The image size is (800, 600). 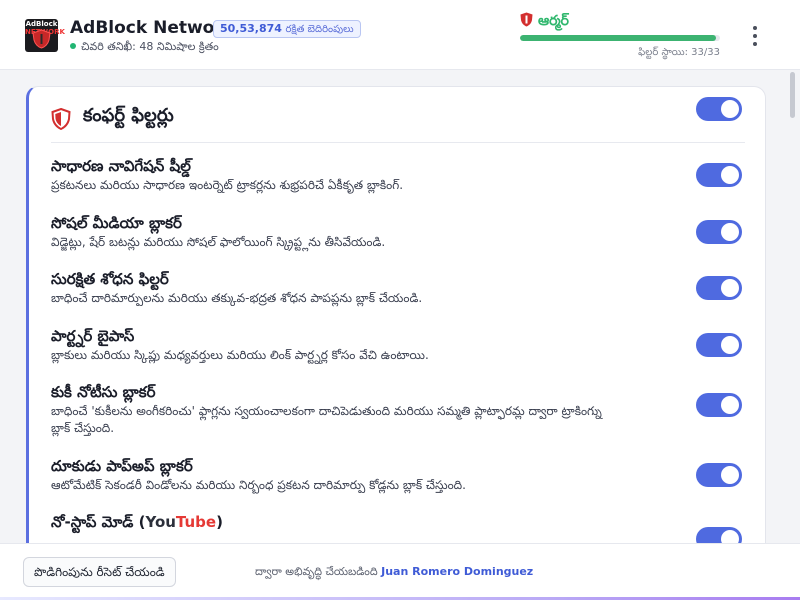 What do you see at coordinates (755, 36) in the screenshot?
I see `more-options-icon` at bounding box center [755, 36].